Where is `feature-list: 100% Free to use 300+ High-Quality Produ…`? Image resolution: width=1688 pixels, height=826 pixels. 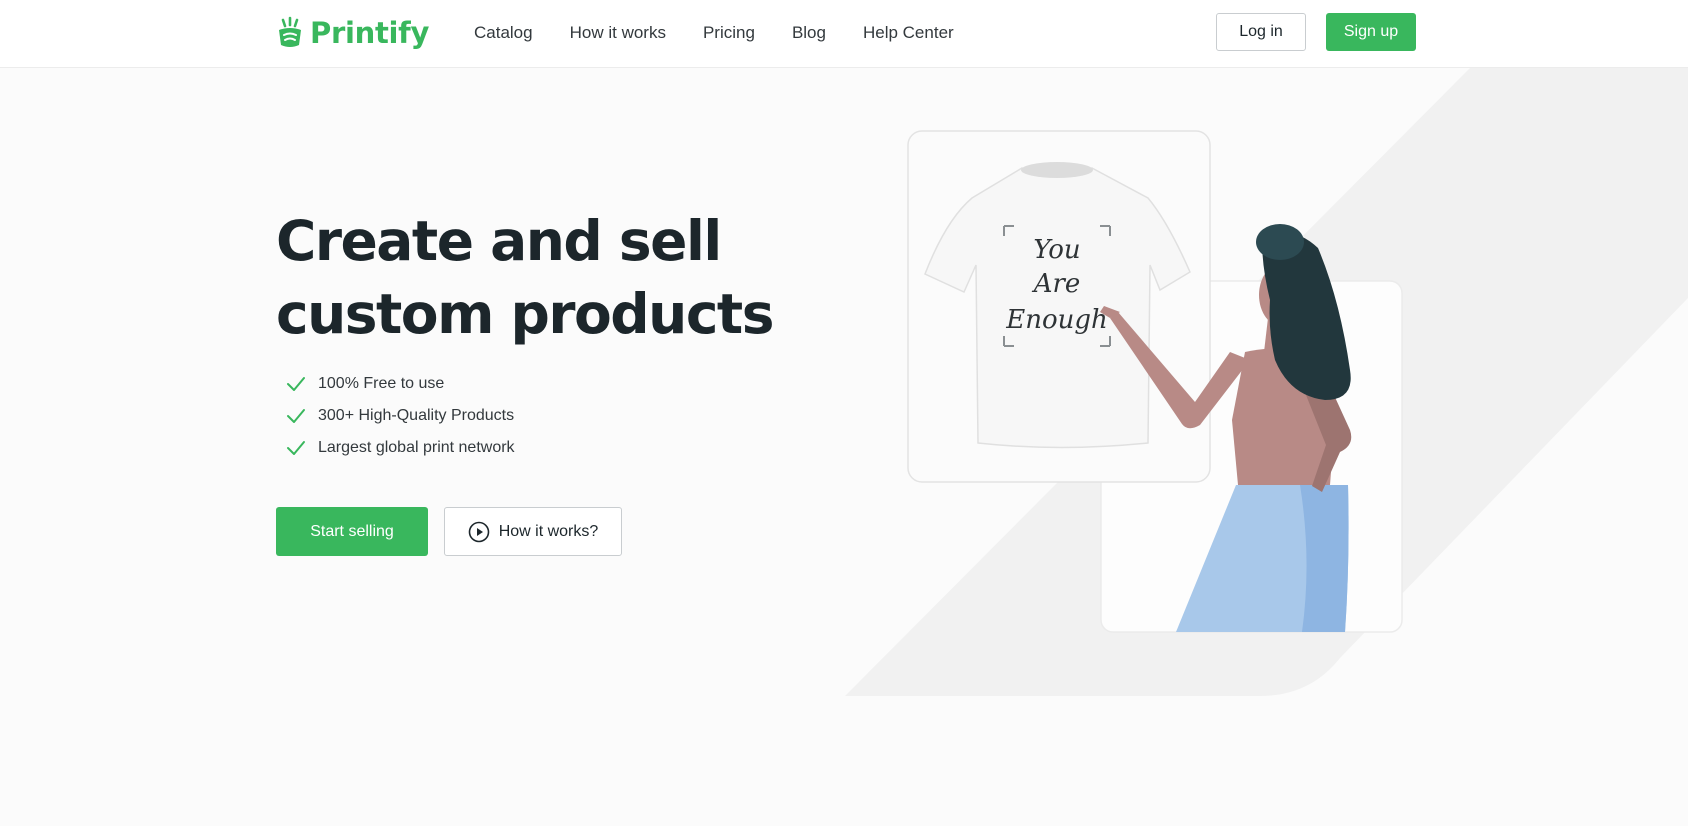 feature-list: 100% Free to use 300+ High-Quality Produ… is located at coordinates (400, 416).